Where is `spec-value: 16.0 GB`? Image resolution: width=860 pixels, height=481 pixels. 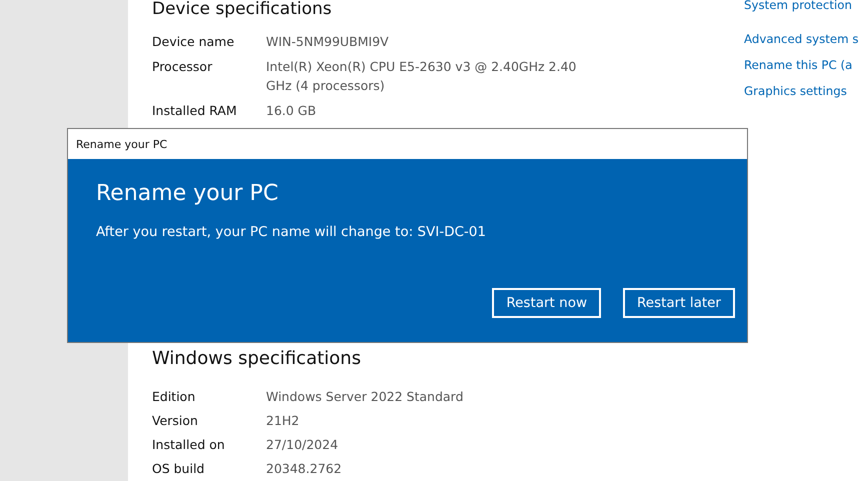 spec-value: 16.0 GB is located at coordinates (292, 111).